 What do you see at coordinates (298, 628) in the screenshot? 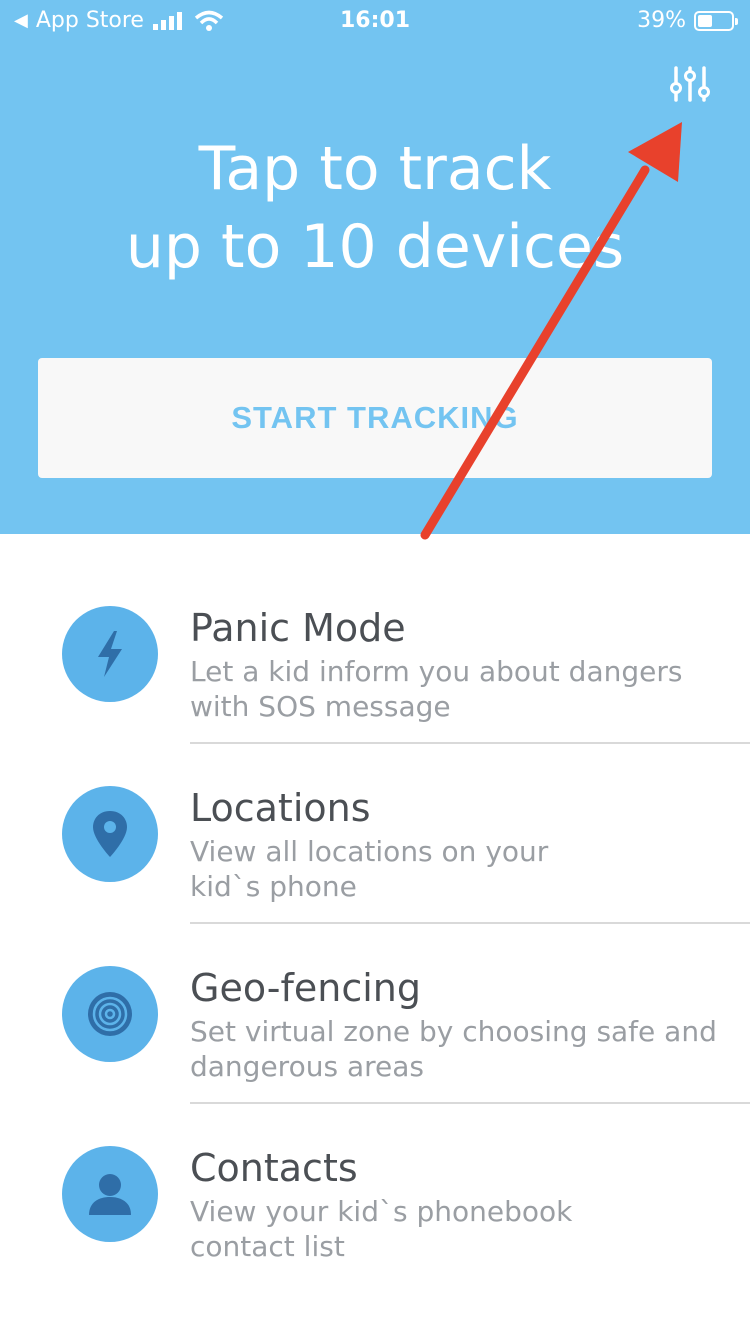
I see `feature-title: Panic Mode` at bounding box center [298, 628].